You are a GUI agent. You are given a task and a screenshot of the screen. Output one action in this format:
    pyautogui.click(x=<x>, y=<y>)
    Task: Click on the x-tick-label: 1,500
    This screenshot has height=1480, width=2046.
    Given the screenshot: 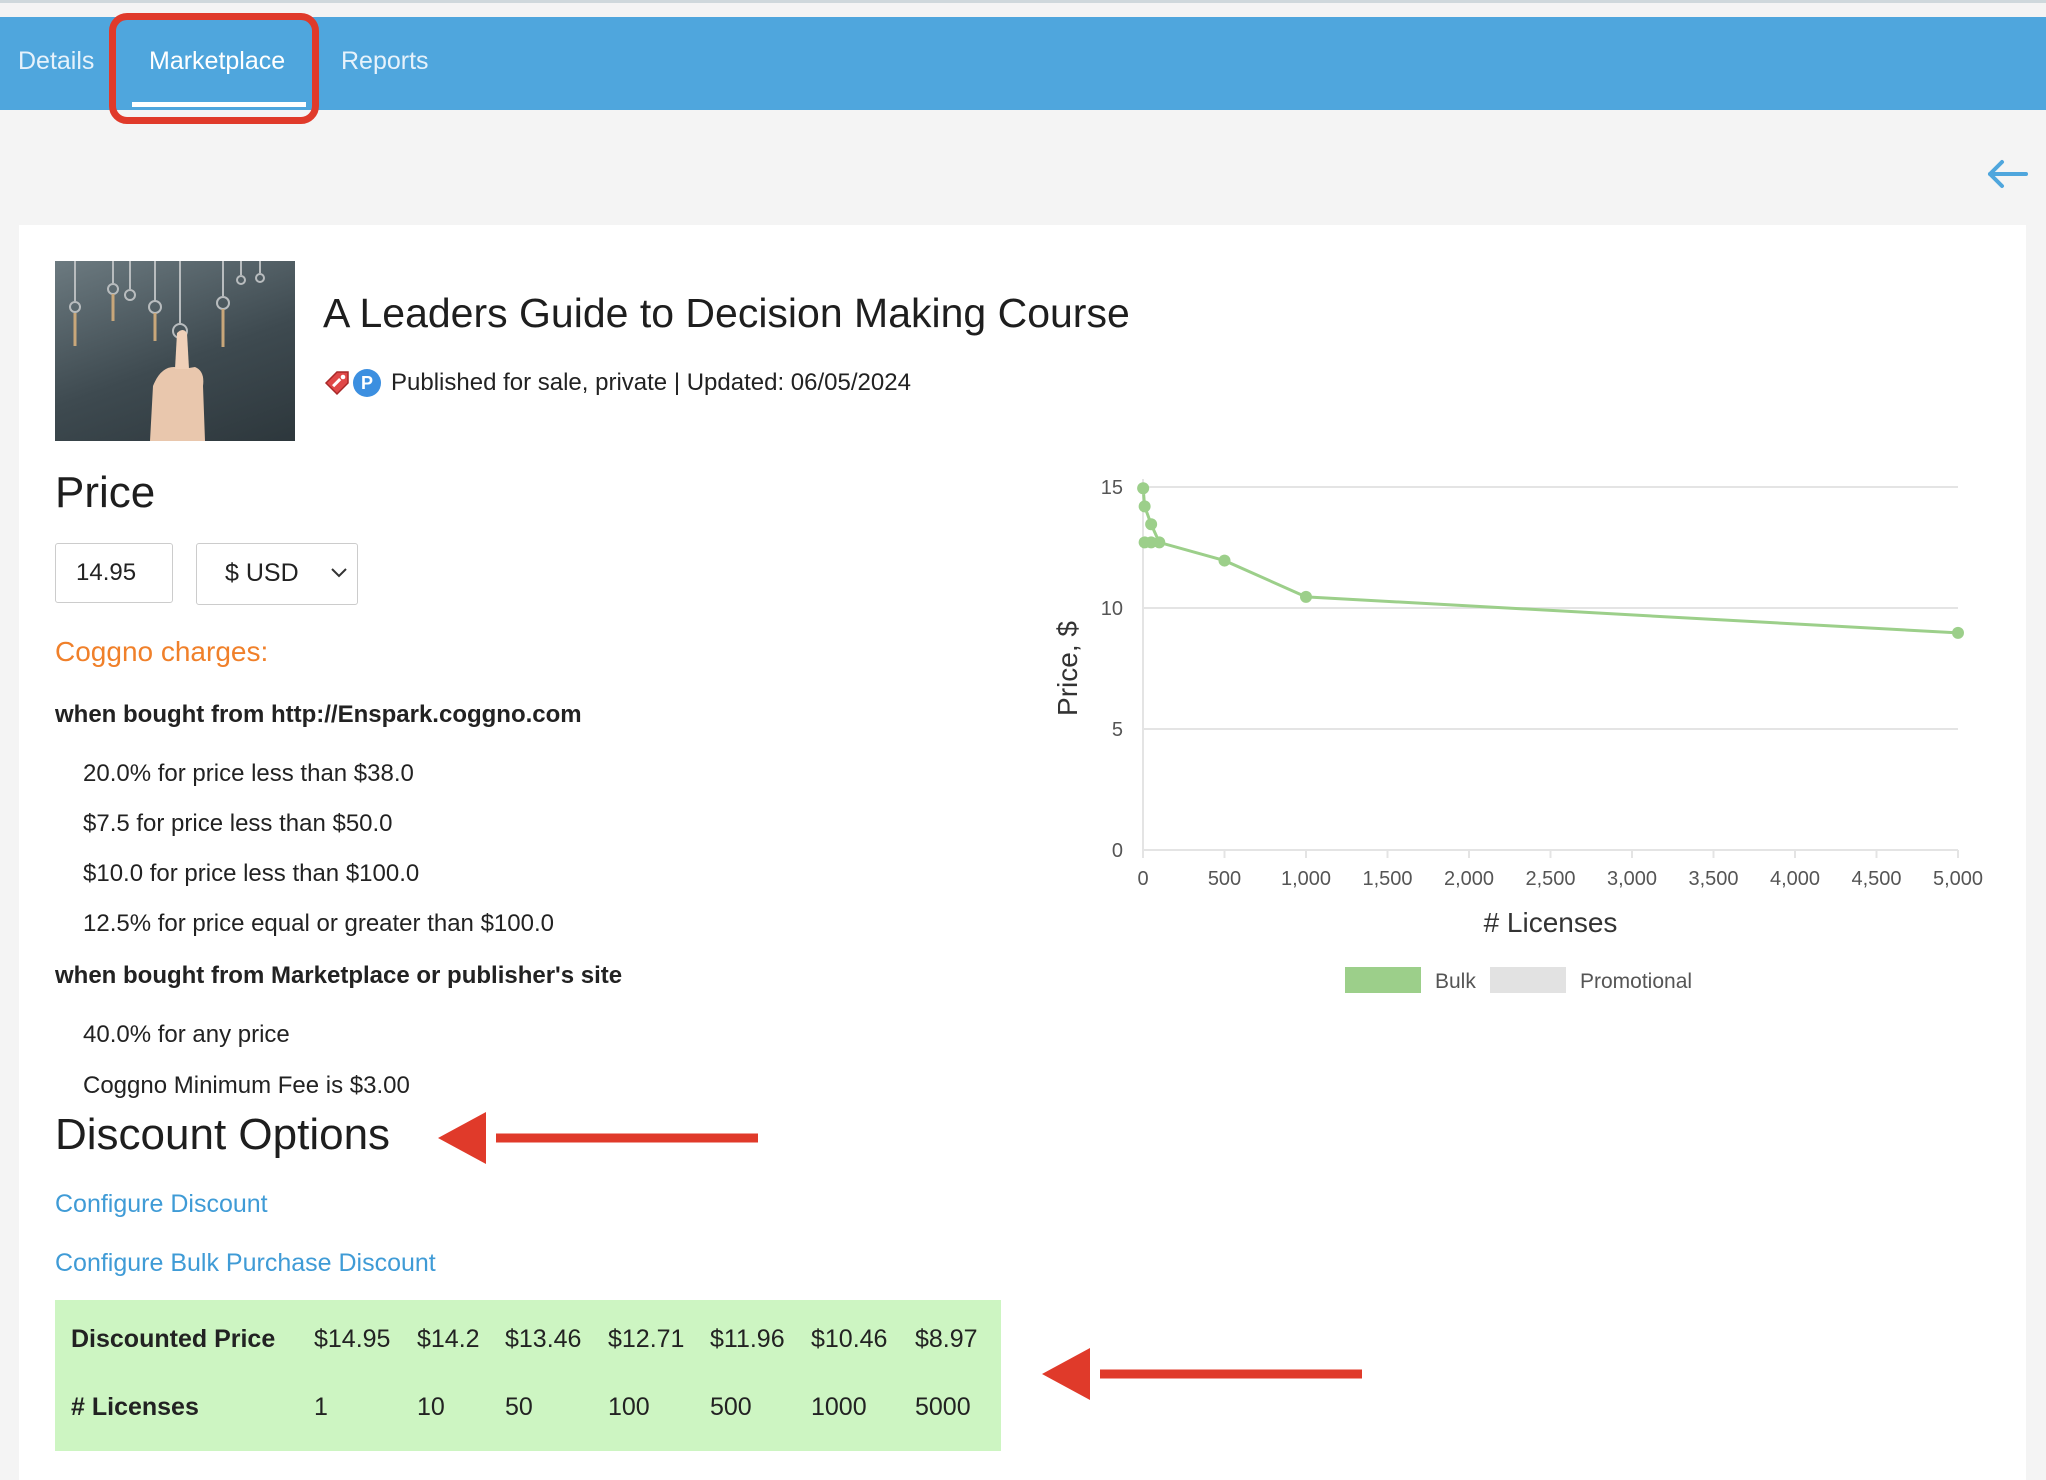 What is the action you would take?
    pyautogui.click(x=1387, y=879)
    